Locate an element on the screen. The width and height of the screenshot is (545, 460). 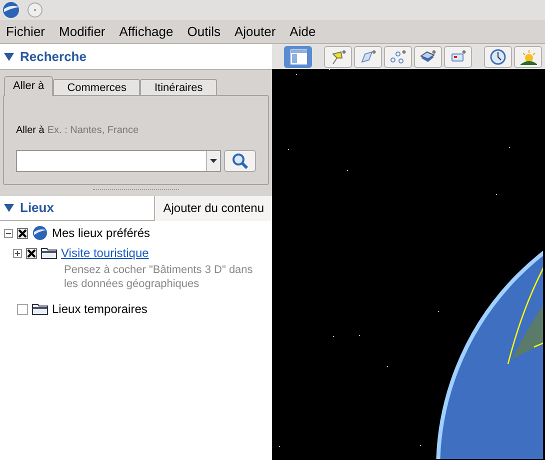
path-icon is located at coordinates (398, 57).